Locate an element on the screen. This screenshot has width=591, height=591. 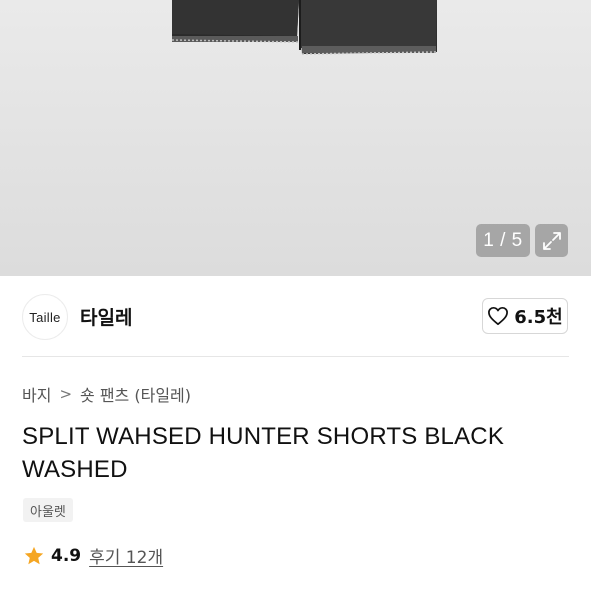
divider is located at coordinates (295, 356).